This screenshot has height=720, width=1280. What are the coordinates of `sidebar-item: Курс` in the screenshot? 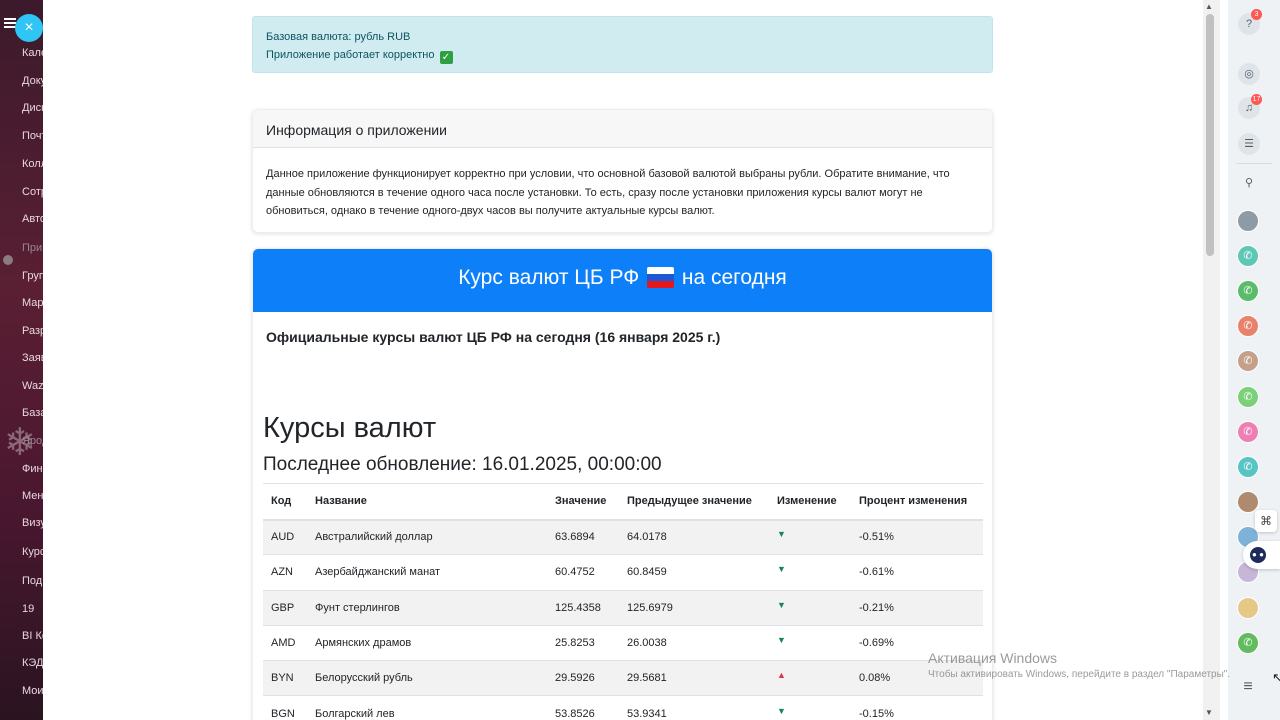 It's located at (32, 552).